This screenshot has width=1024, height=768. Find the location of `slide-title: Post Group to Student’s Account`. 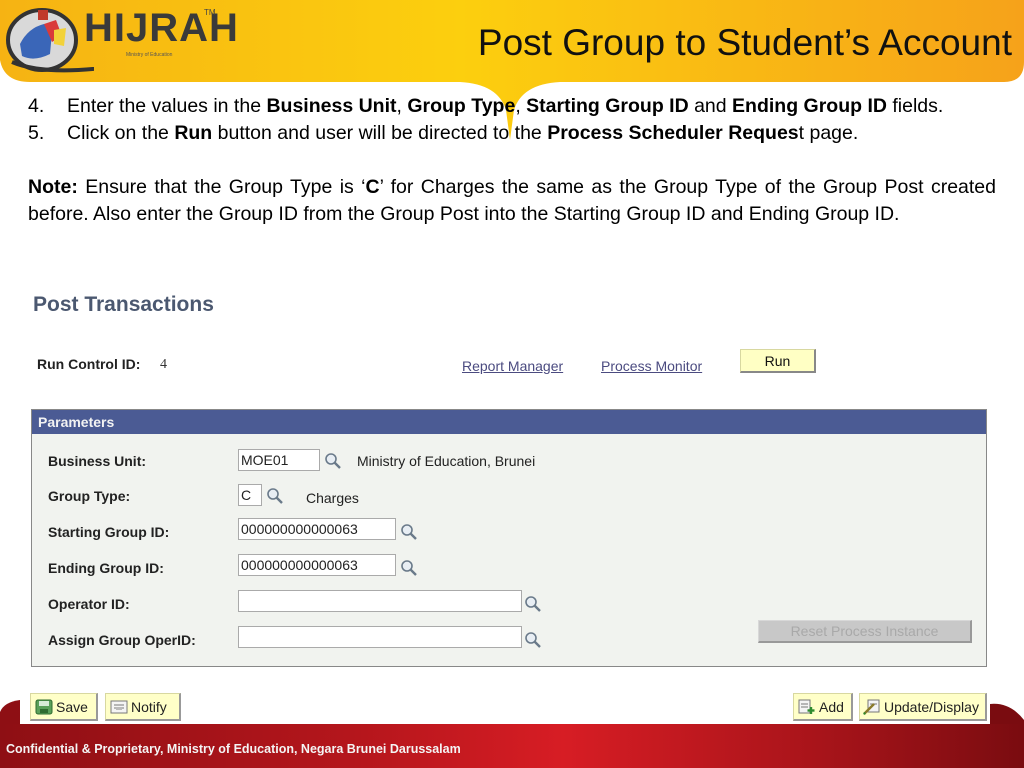

slide-title: Post Group to Student’s Account is located at coordinates (744, 42).